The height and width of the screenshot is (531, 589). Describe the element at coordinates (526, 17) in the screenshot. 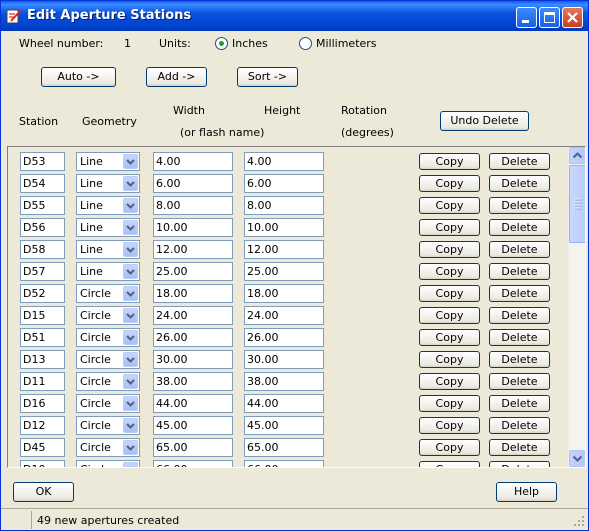

I see `minimize-button` at that location.